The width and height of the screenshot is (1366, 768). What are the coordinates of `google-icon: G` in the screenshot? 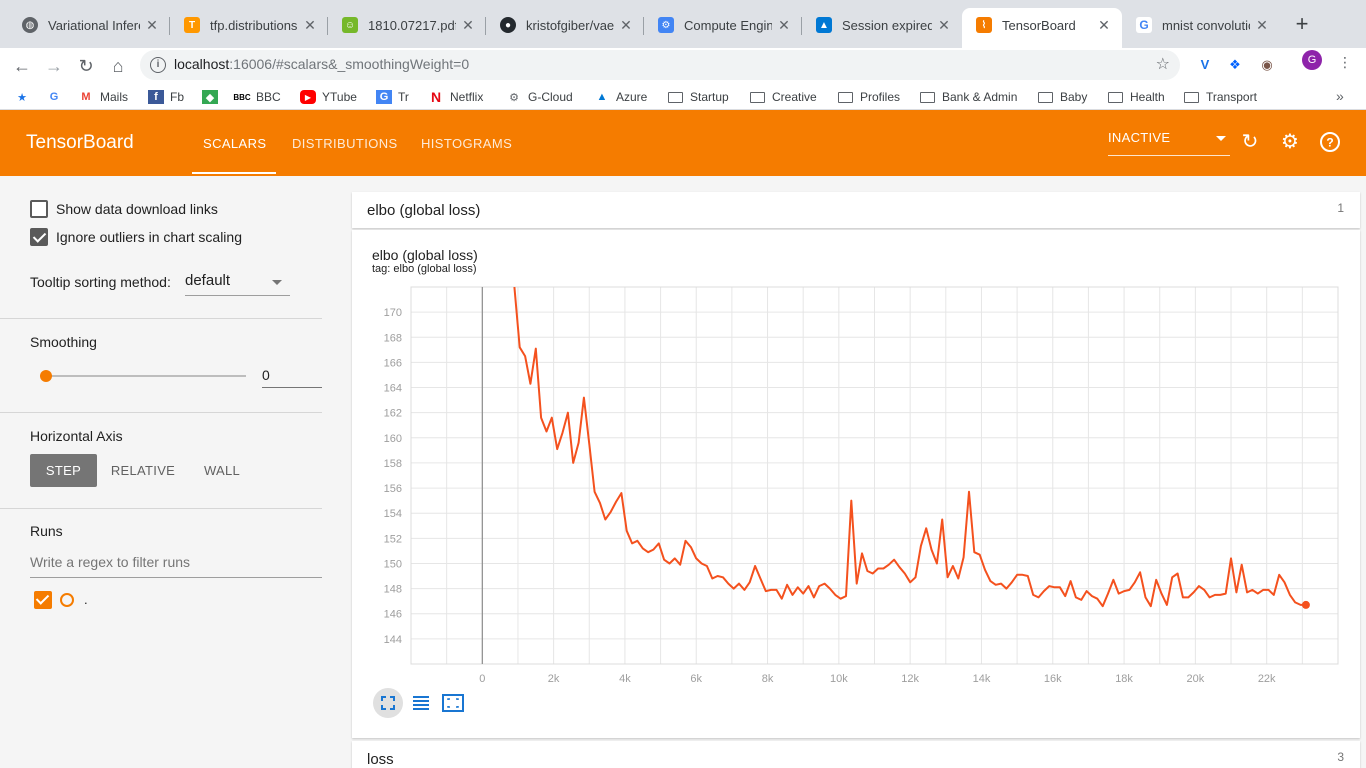 It's located at (1144, 25).